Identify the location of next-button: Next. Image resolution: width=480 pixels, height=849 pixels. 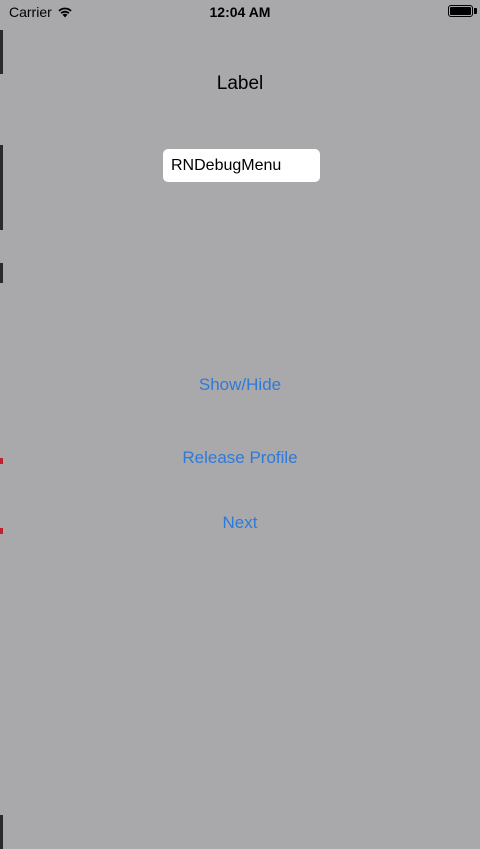
(240, 523).